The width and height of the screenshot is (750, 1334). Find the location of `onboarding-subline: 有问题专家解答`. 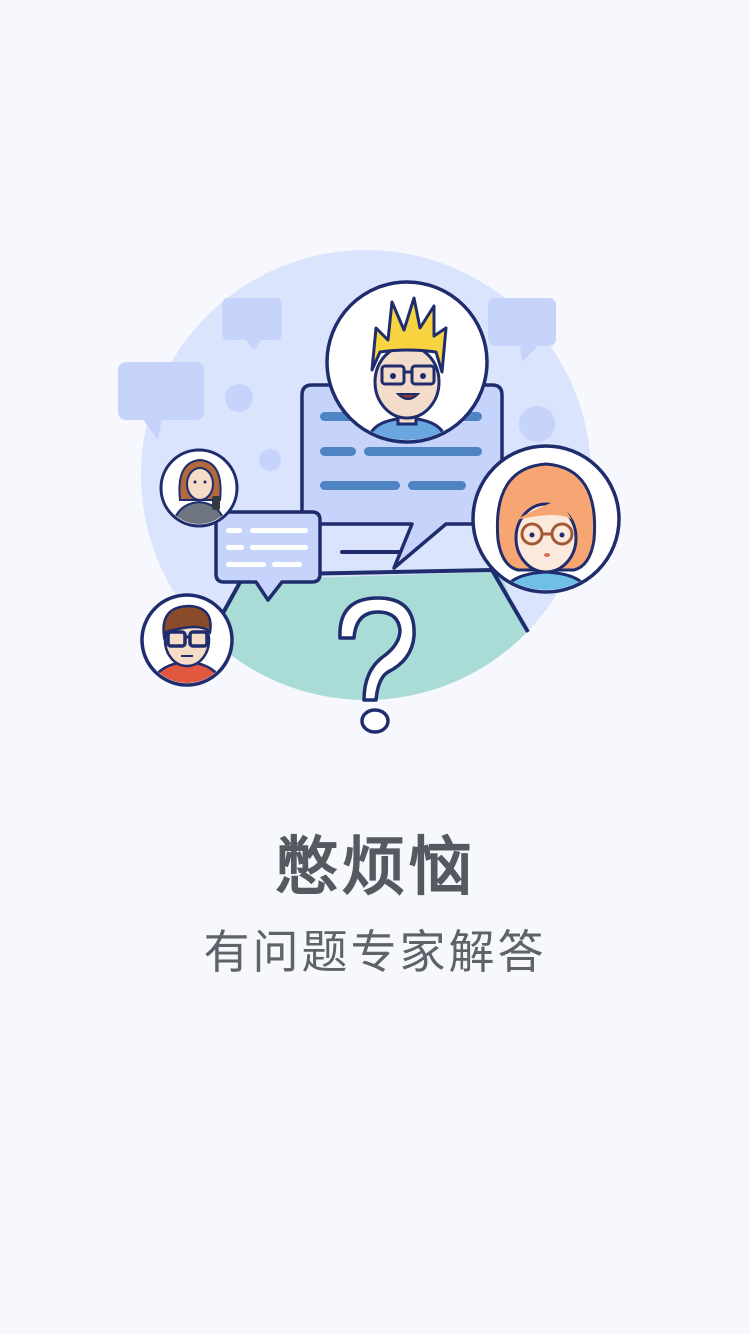

onboarding-subline: 有问题专家解答 is located at coordinates (375, 952).